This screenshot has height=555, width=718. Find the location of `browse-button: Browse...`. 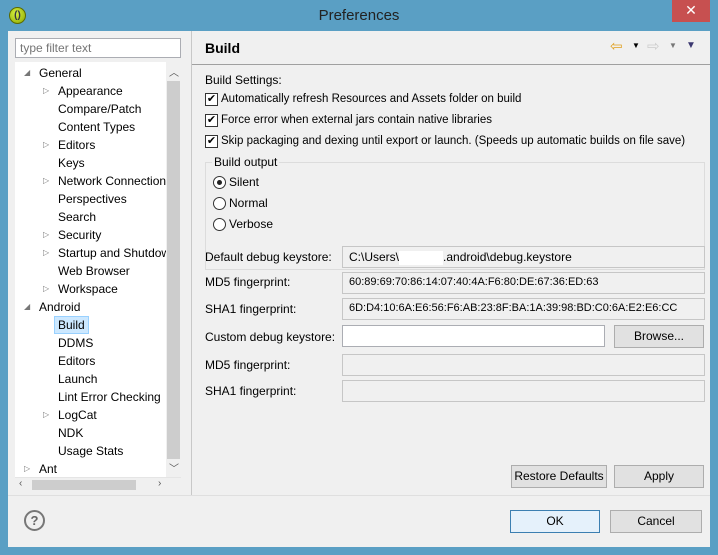

browse-button: Browse... is located at coordinates (659, 336).